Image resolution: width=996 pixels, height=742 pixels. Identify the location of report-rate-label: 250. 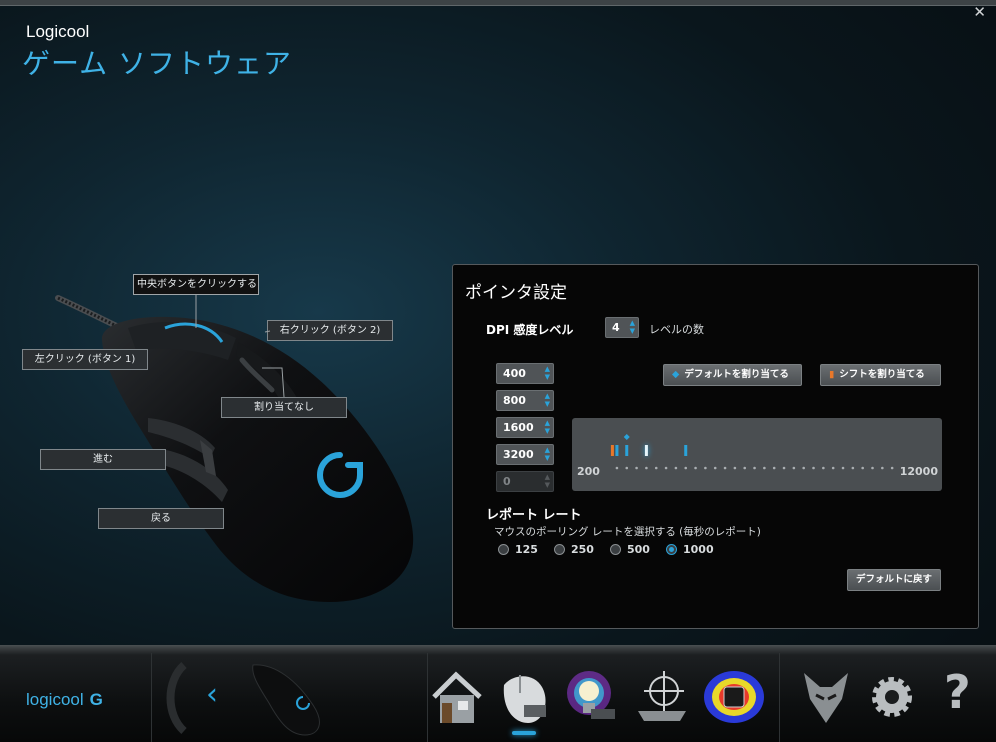
(582, 549).